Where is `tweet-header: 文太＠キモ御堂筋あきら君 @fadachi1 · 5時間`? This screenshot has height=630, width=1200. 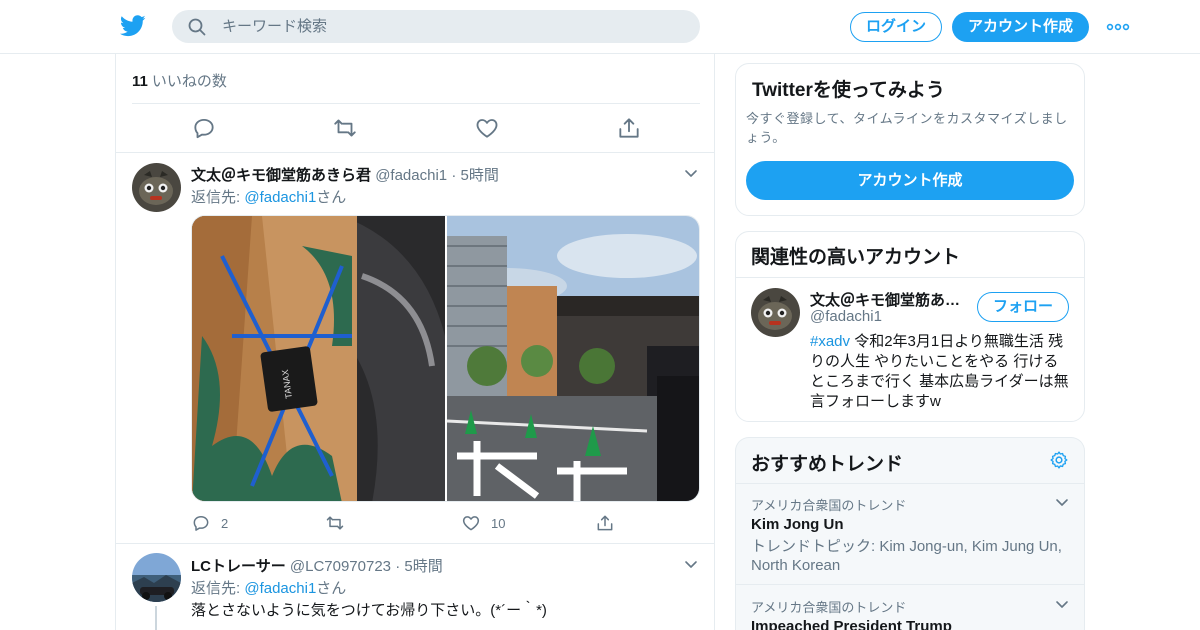 tweet-header: 文太＠キモ御堂筋あきら君 @fadachi1 · 5時間 is located at coordinates (345, 174).